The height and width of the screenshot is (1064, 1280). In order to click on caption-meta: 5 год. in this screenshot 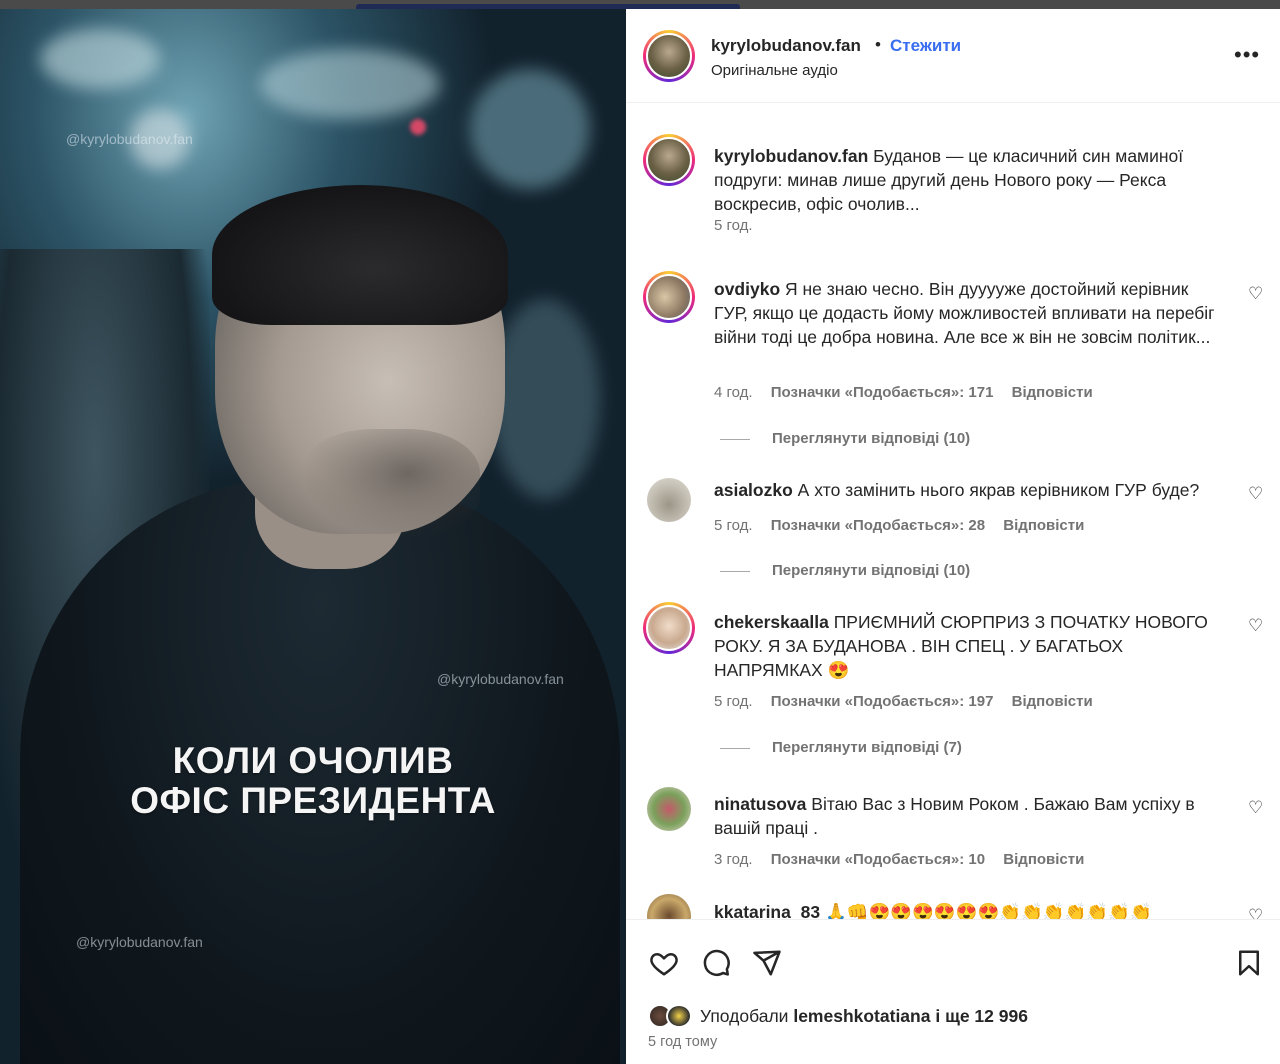, I will do `click(740, 225)`.